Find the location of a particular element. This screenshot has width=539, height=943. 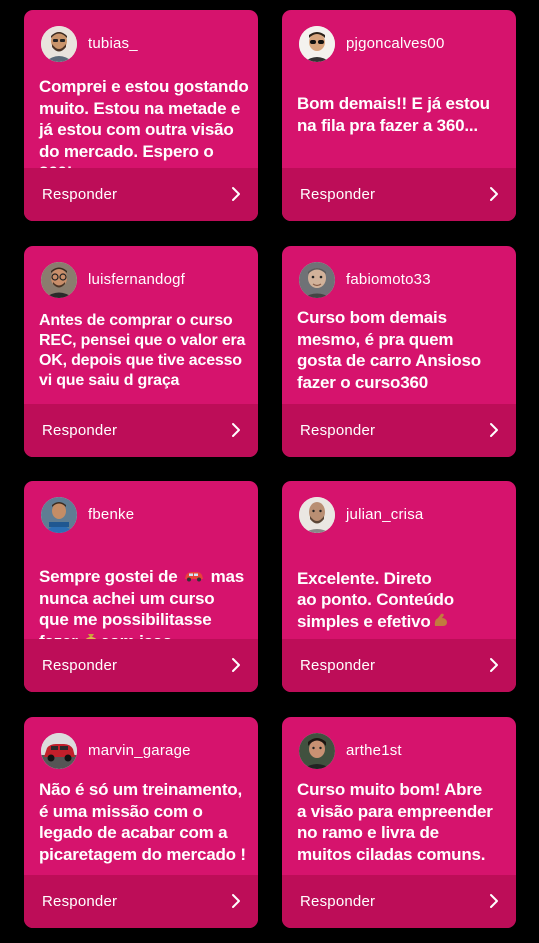

avatar-man-blue-shirt-icon is located at coordinates (59, 515).